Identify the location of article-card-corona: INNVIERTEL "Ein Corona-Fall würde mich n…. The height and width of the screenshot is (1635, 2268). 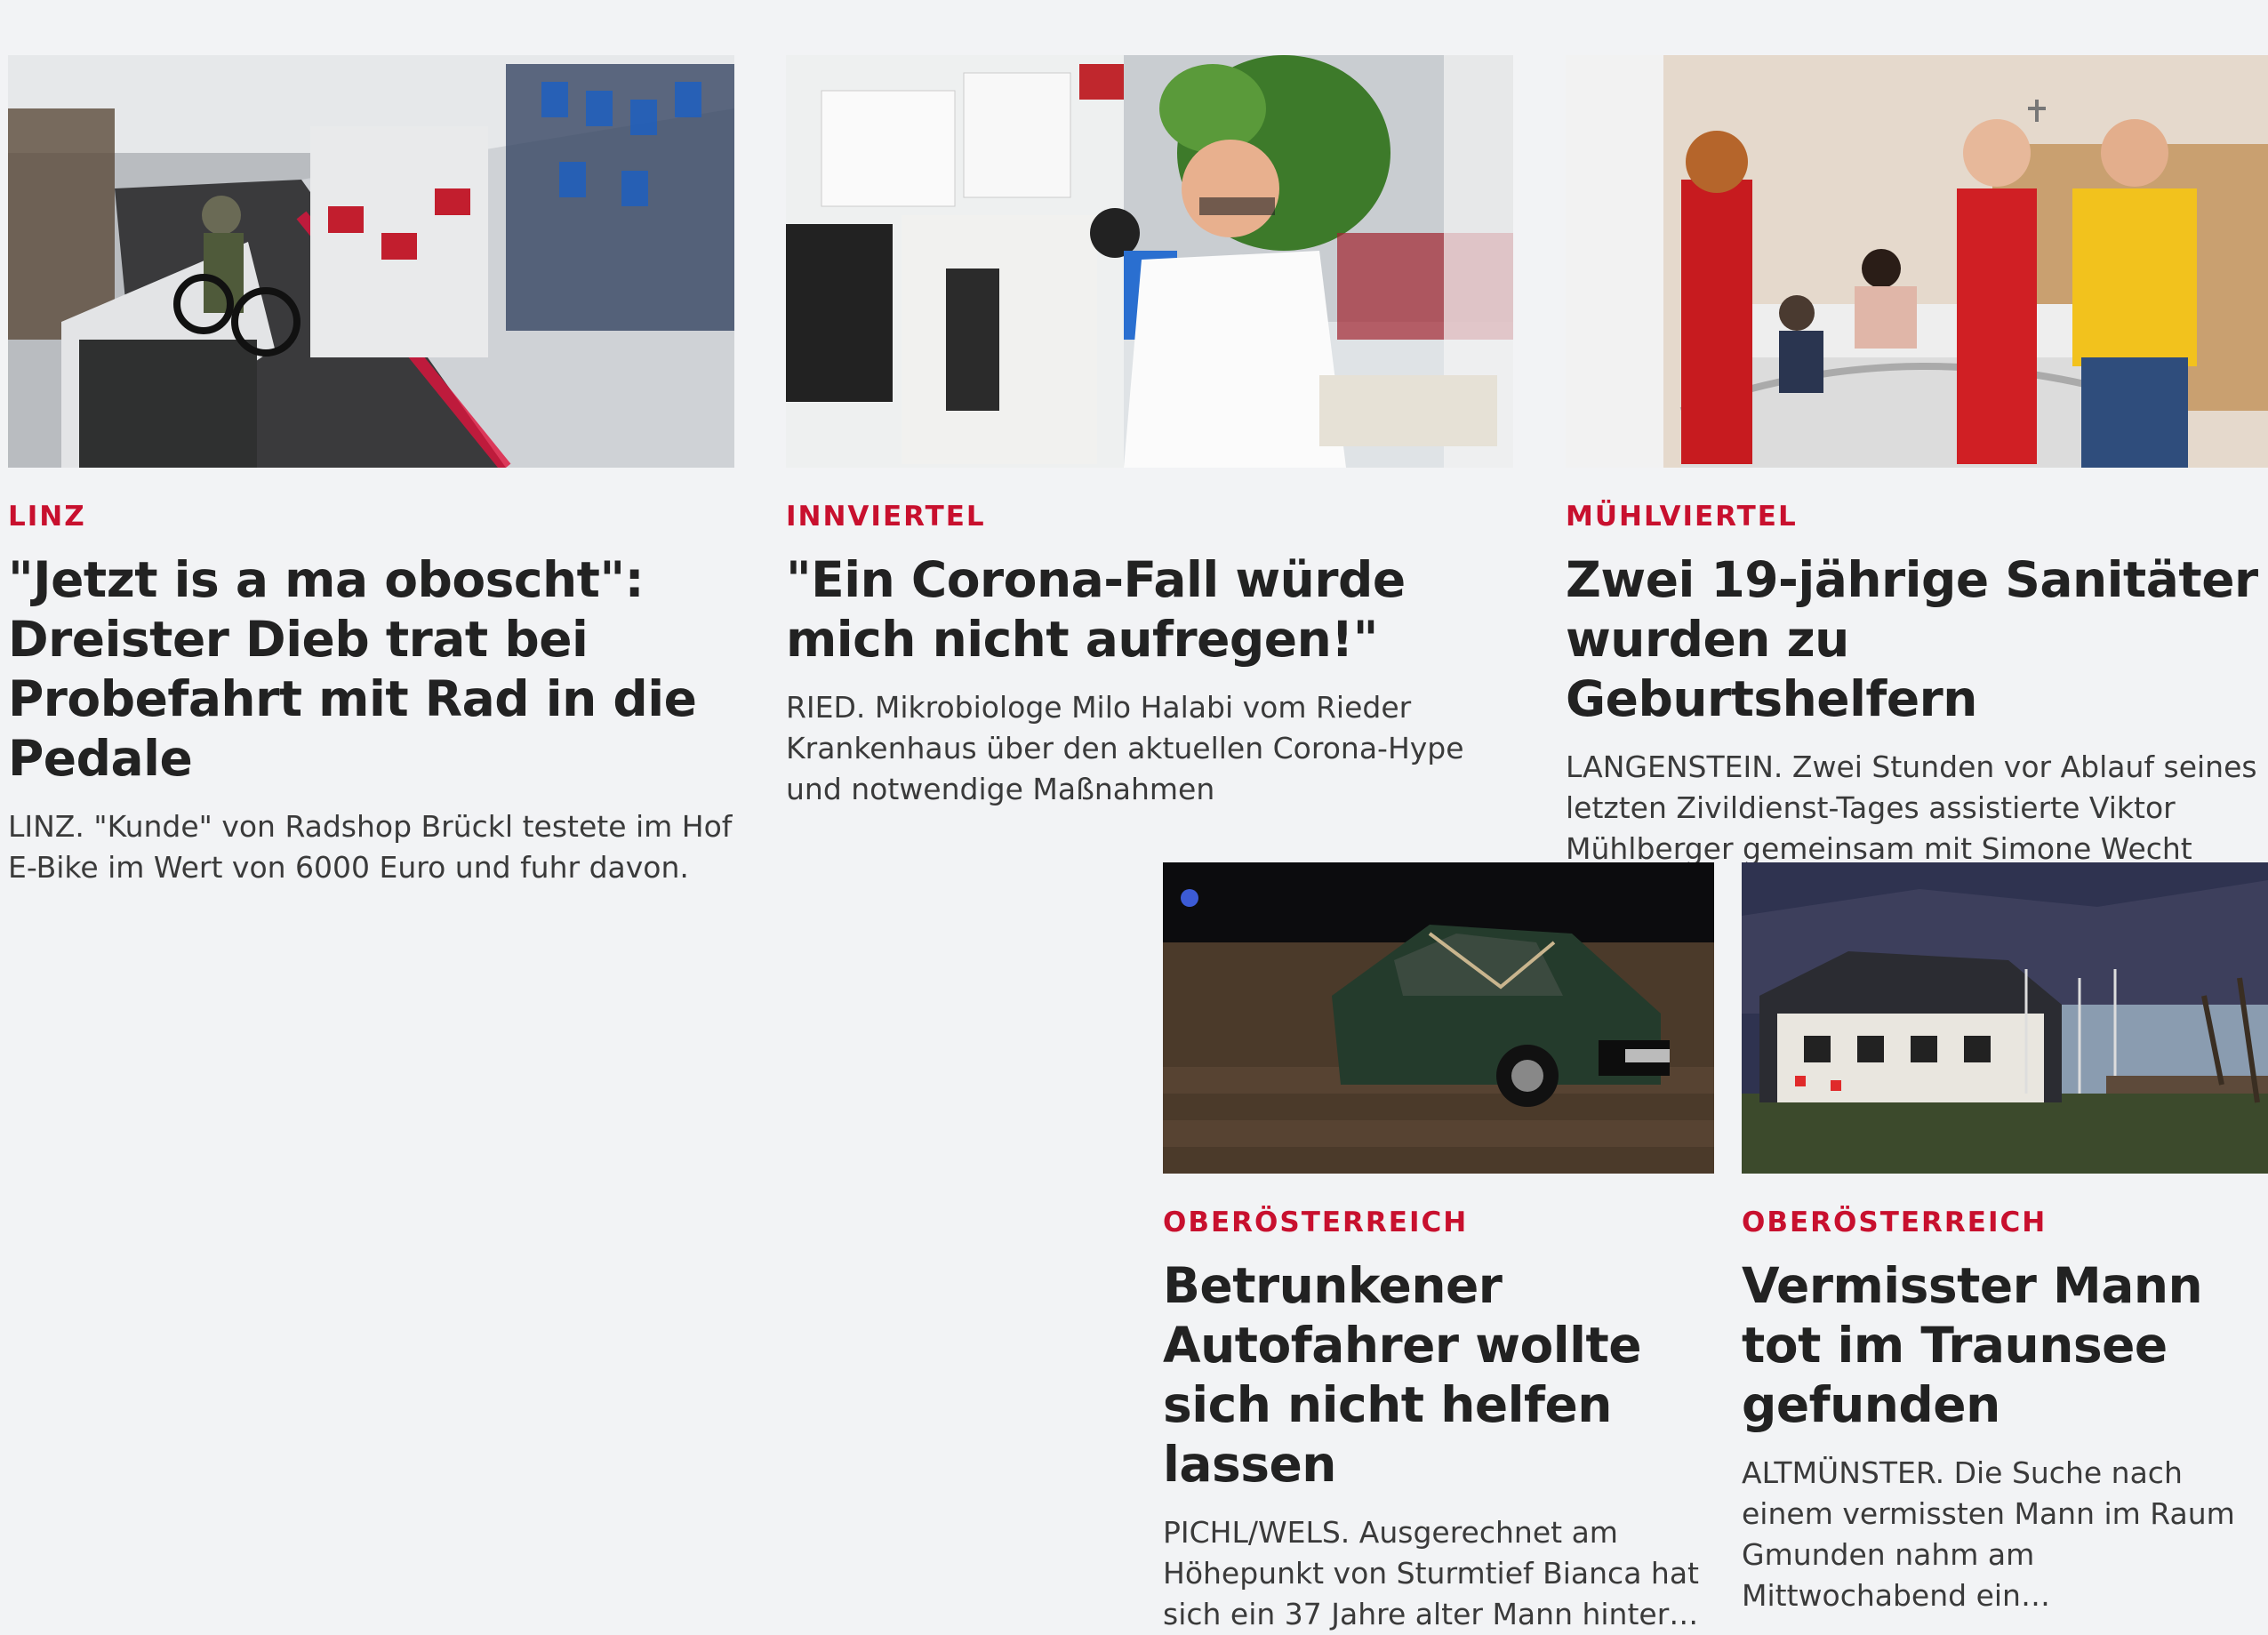
(1149, 433).